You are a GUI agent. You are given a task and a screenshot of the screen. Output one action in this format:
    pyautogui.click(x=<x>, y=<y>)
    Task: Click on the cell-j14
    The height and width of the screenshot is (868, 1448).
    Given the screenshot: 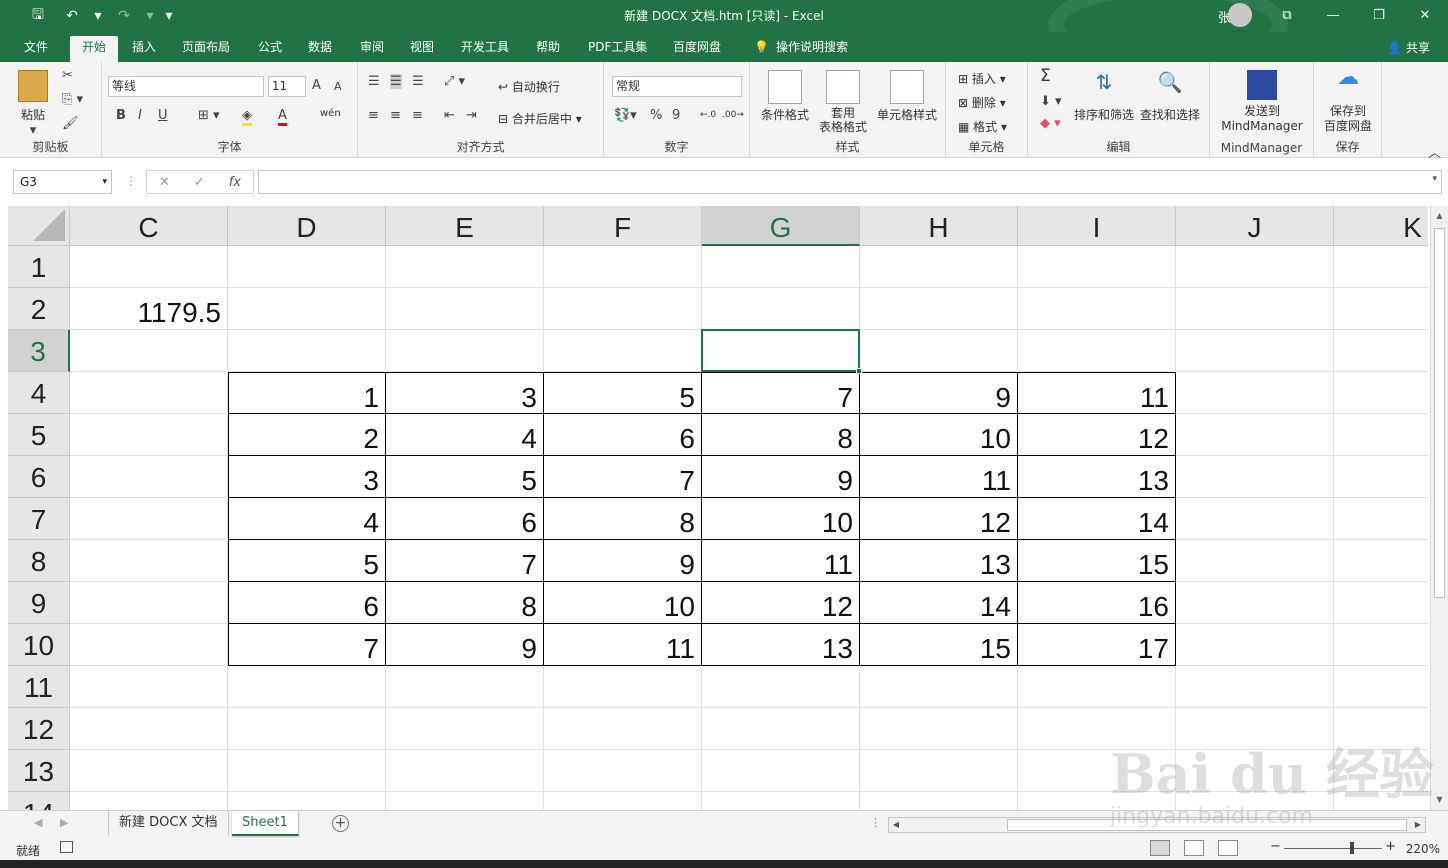 What is the action you would take?
    pyautogui.click(x=1255, y=801)
    